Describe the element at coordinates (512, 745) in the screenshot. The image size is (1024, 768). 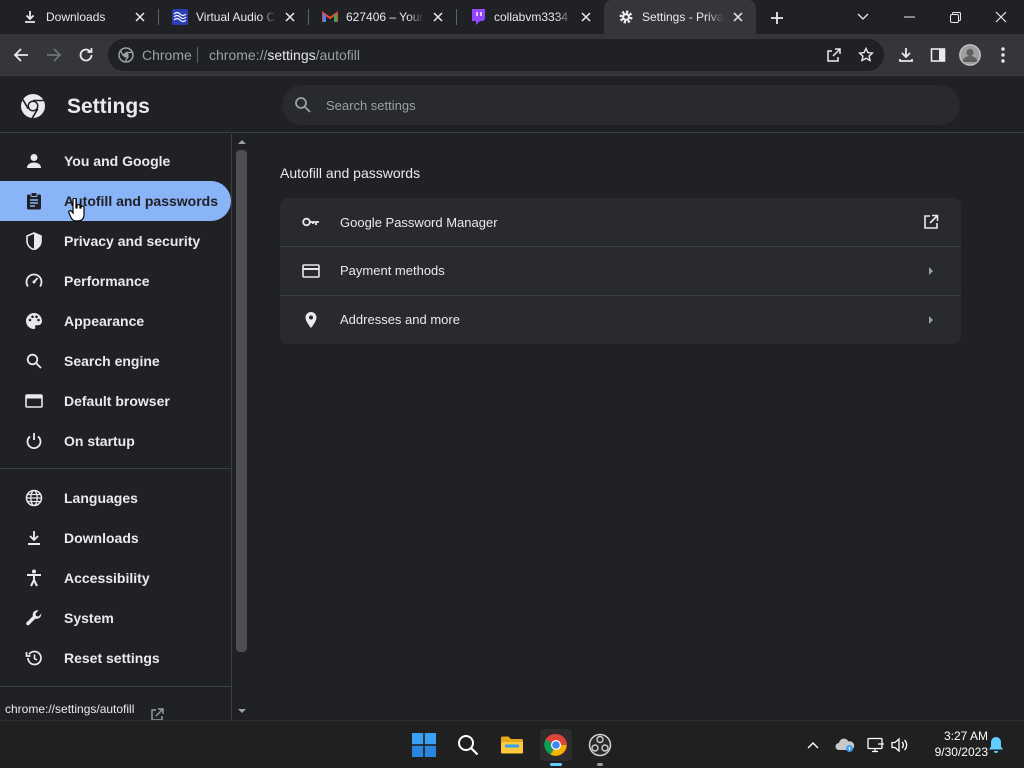
I see `file-explorer-button` at that location.